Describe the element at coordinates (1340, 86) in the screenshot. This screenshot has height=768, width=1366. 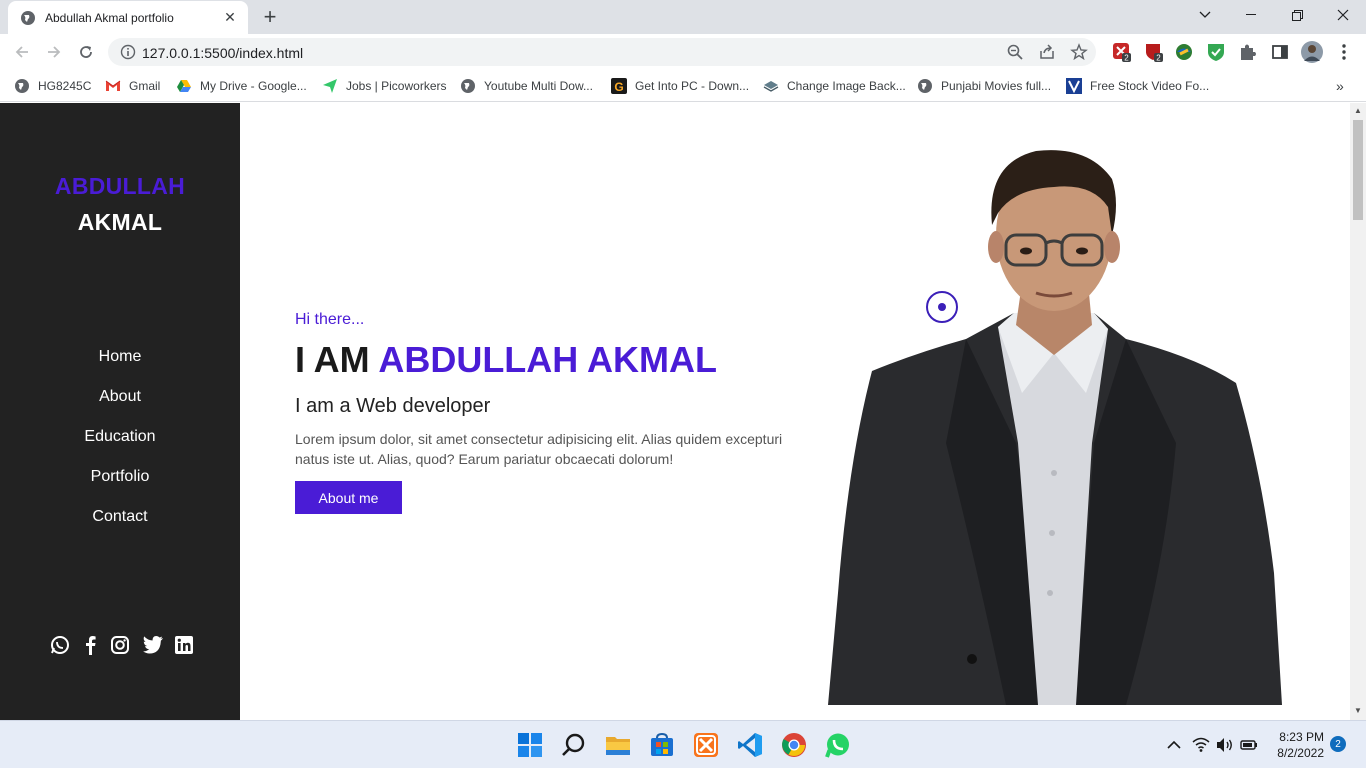
I see `more-bookmarks-button: »` at that location.